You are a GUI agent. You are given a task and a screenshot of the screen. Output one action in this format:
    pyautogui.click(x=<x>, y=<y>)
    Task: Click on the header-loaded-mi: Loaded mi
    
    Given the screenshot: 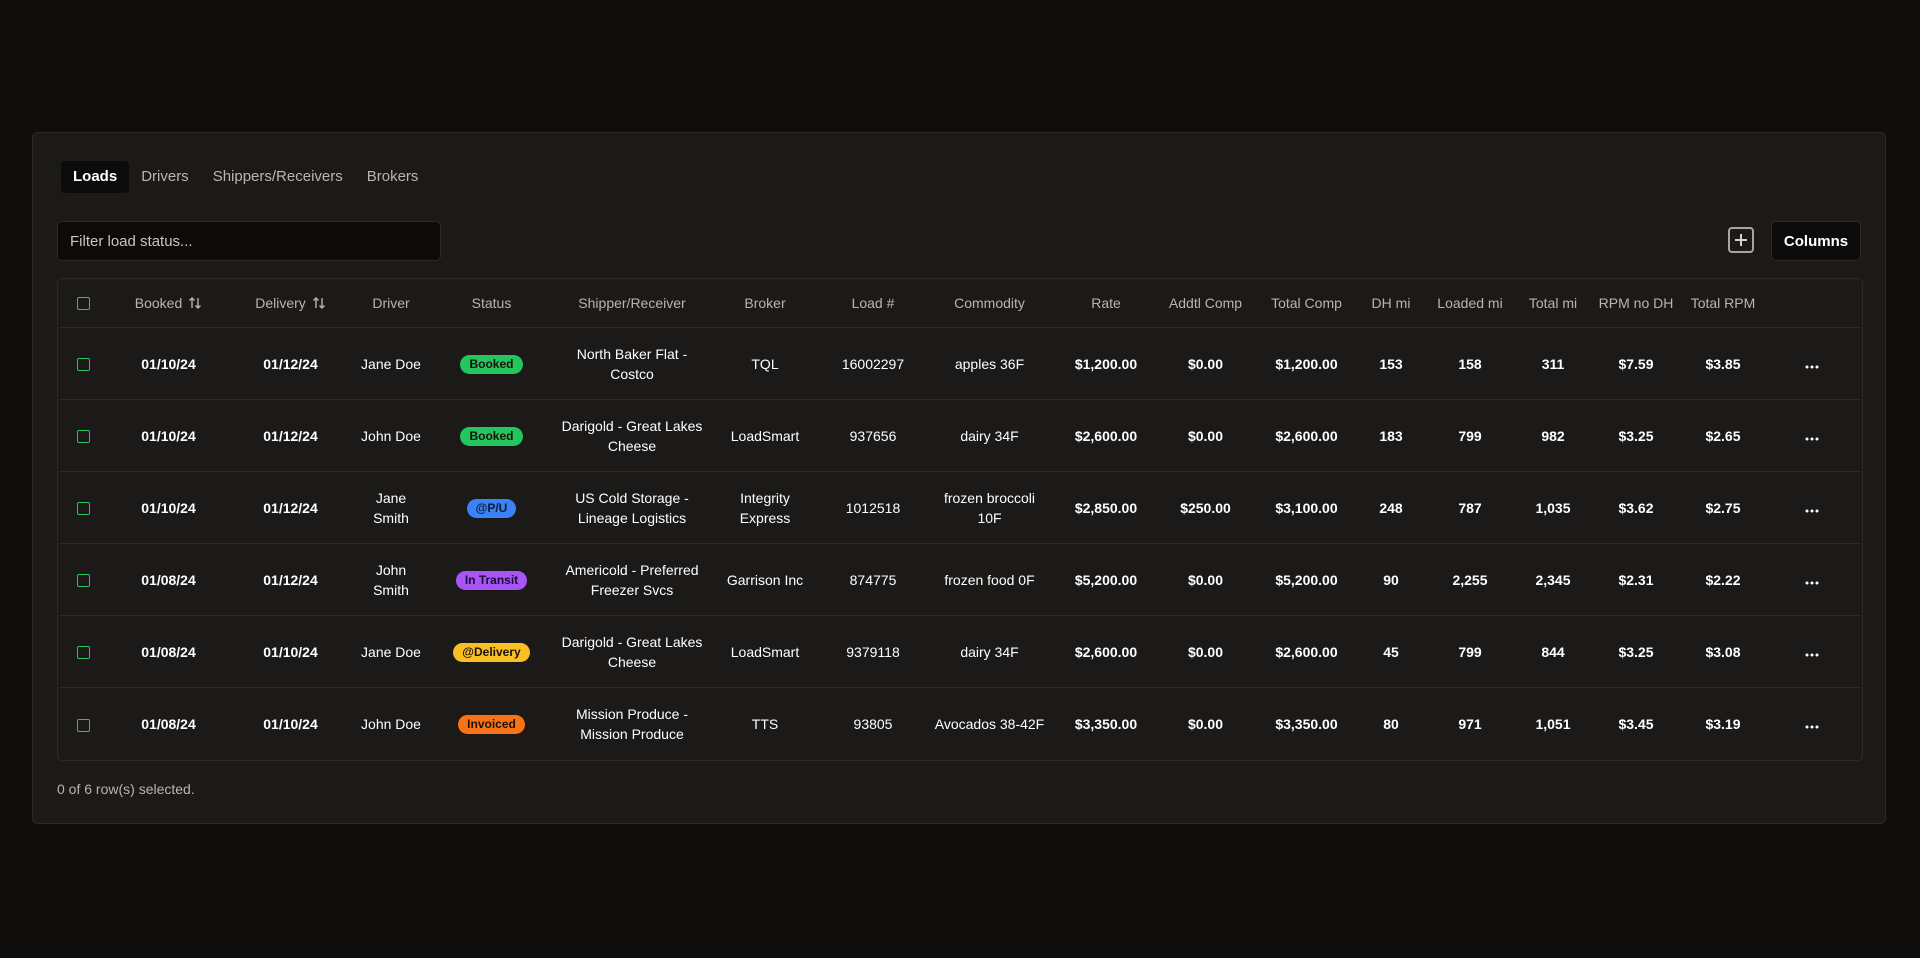 What is the action you would take?
    pyautogui.click(x=1470, y=303)
    